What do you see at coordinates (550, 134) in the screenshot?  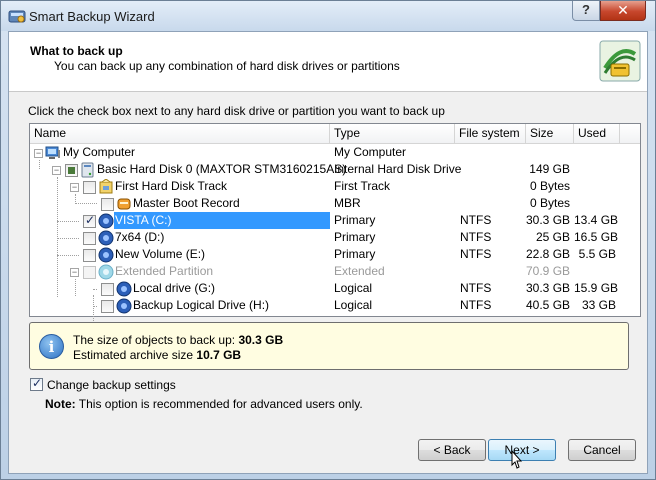 I see `column-size: Size` at bounding box center [550, 134].